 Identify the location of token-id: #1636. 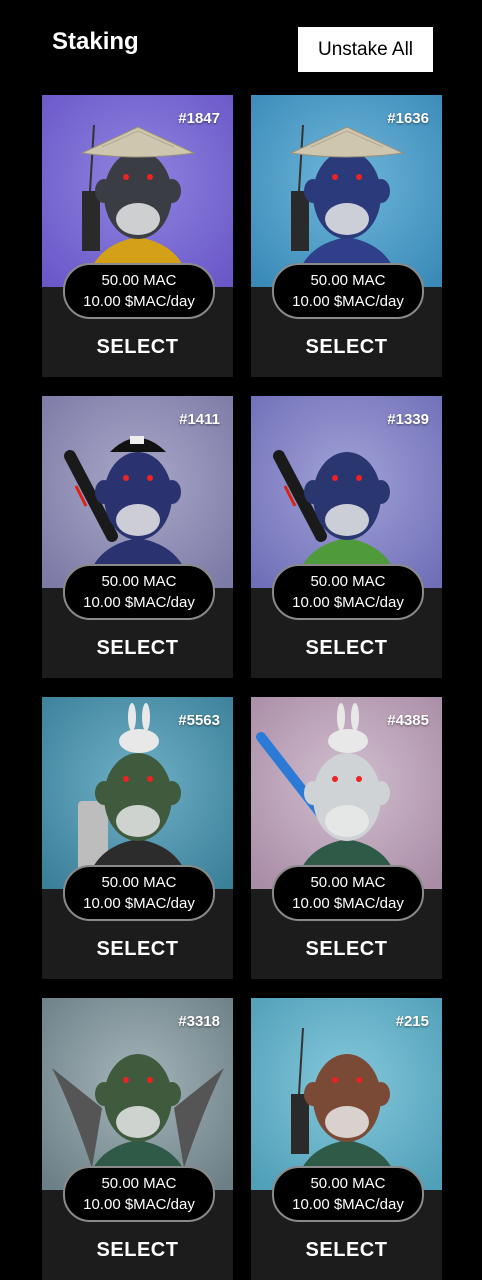
(408, 118).